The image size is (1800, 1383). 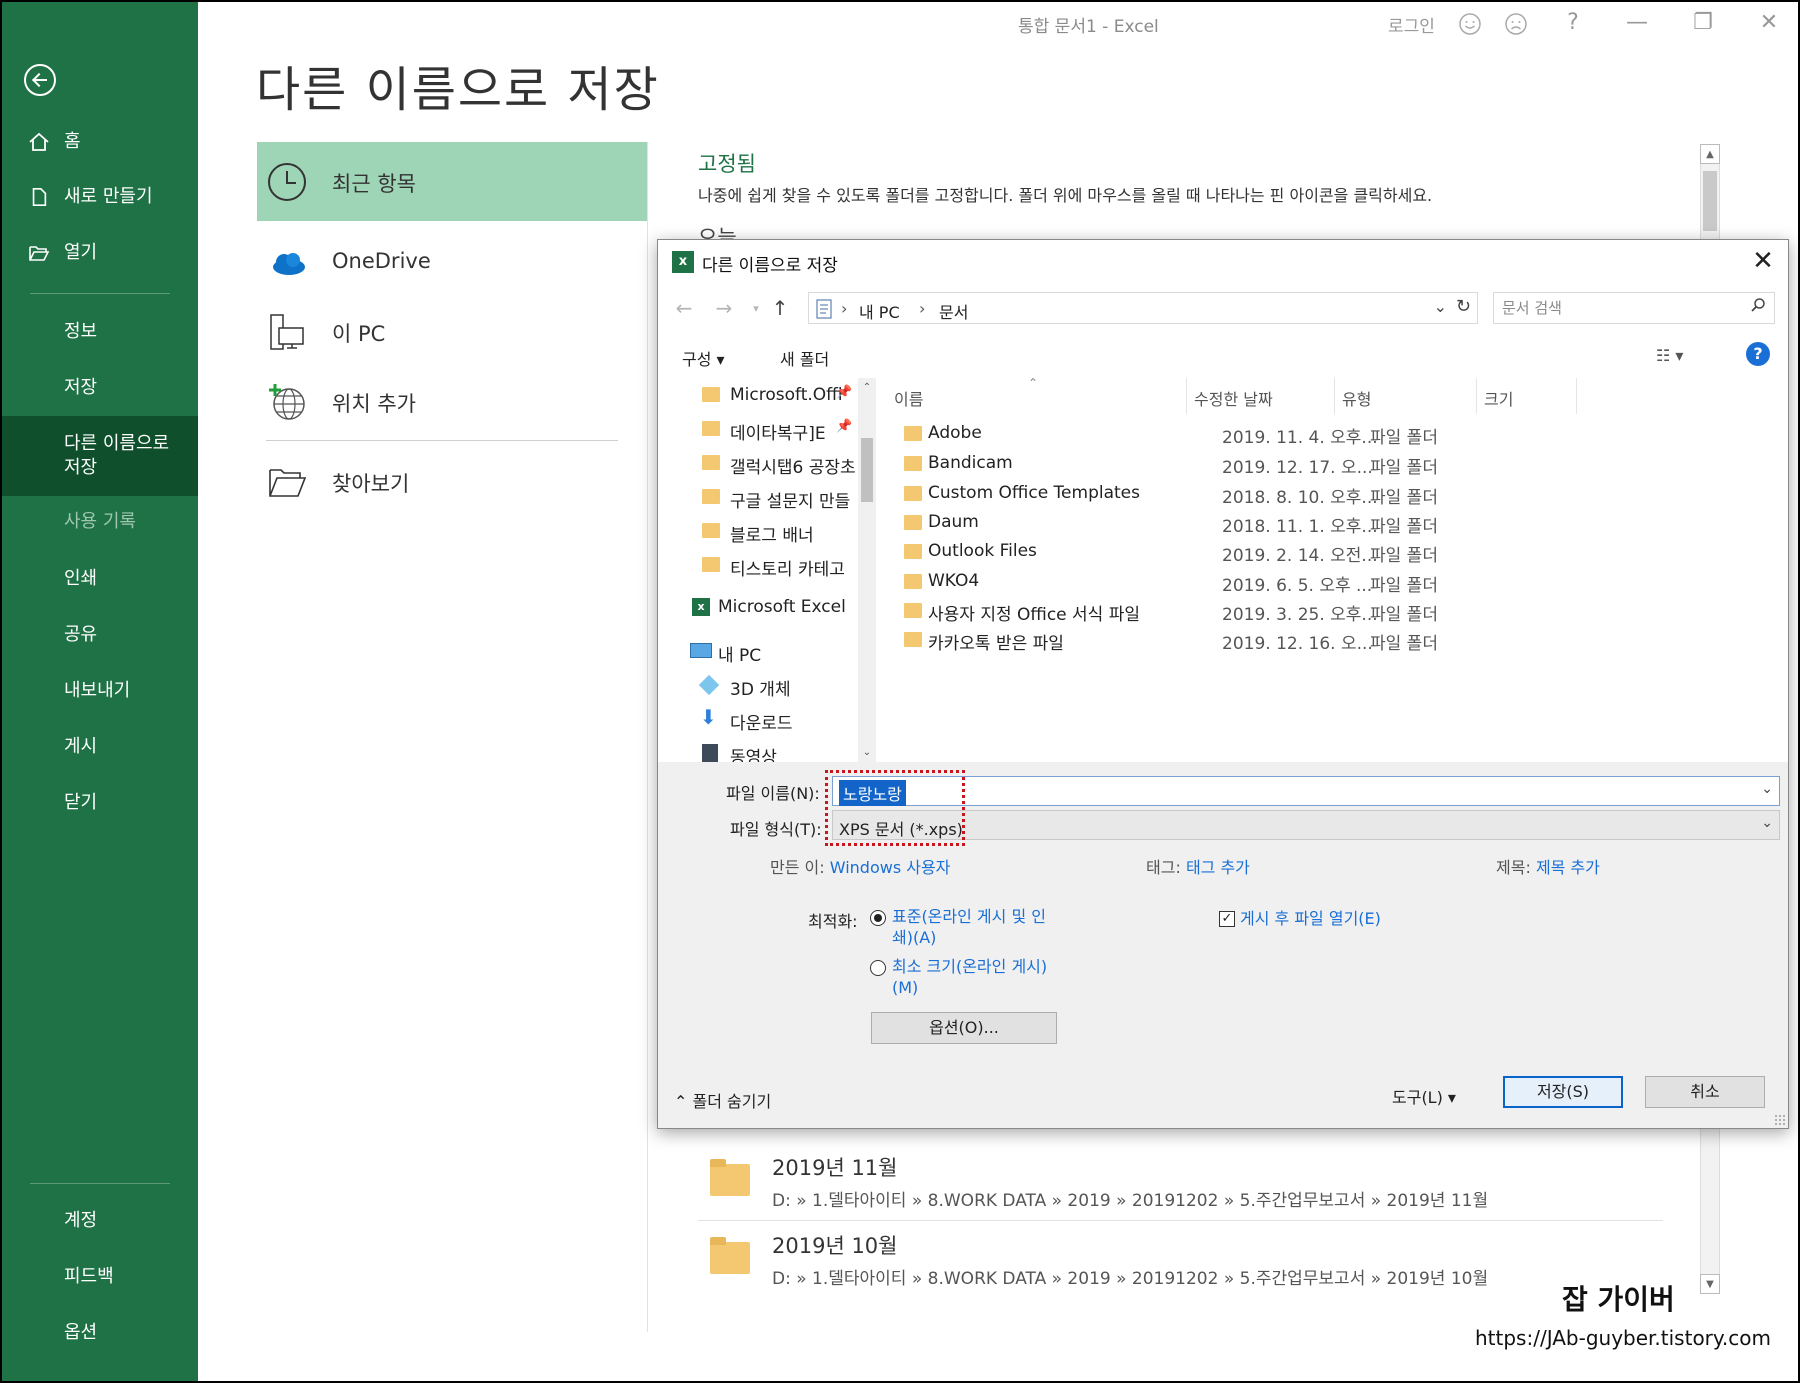 What do you see at coordinates (1332, 581) in the screenshot?
I see `file-row: WKO4 2019. 6. 5. 오후 ... 파일 폴더` at bounding box center [1332, 581].